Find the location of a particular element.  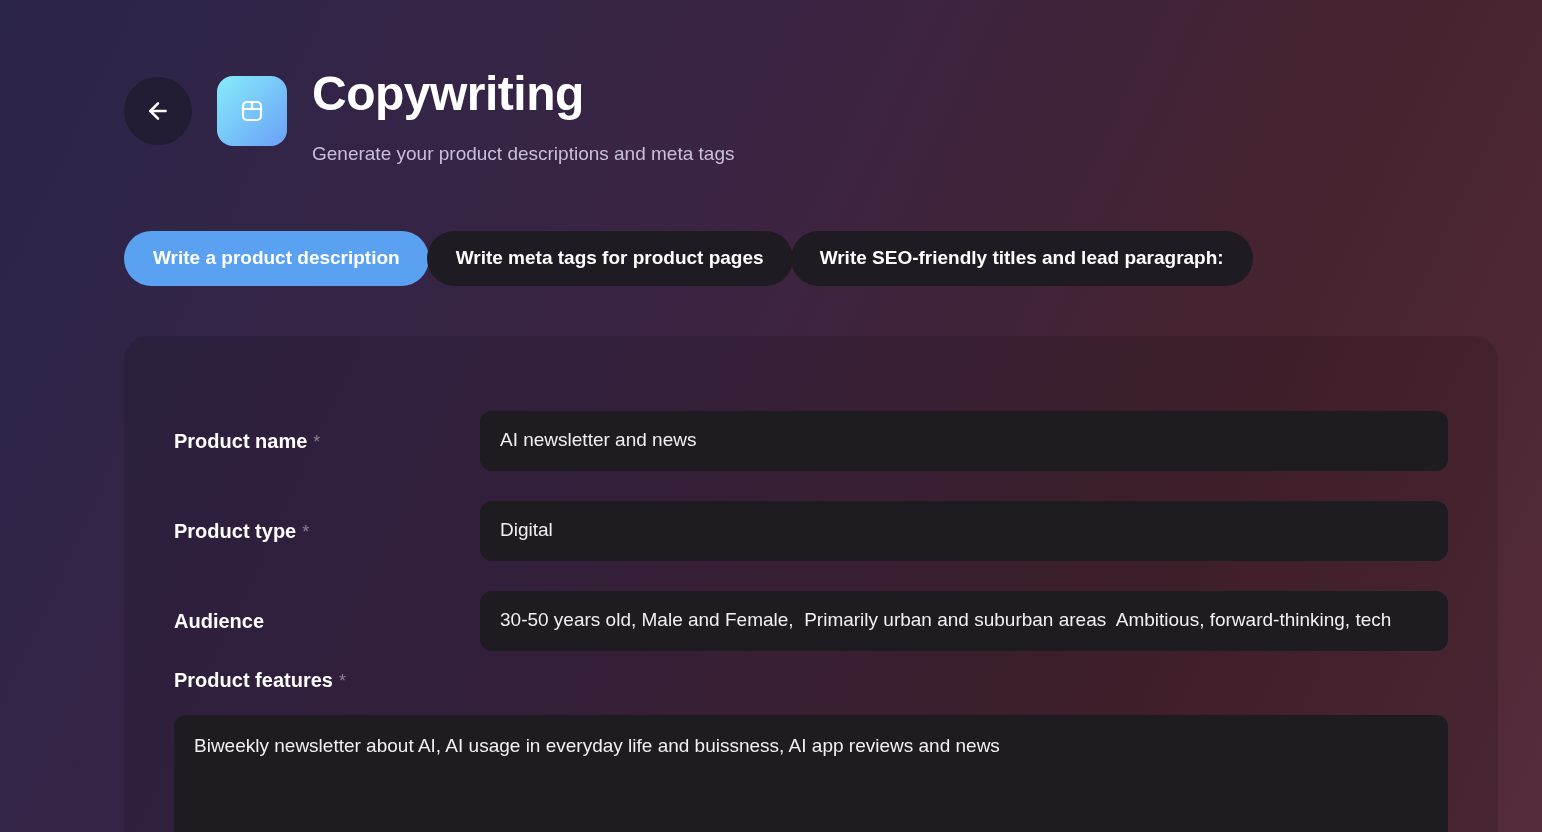

box-icon is located at coordinates (252, 111).